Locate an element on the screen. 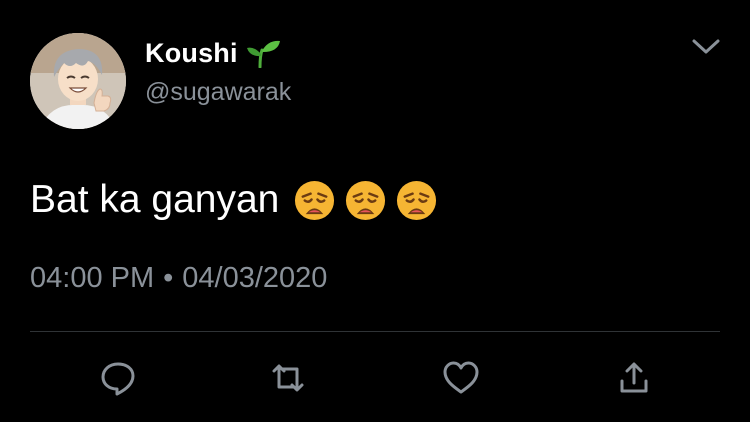 The width and height of the screenshot is (750, 422). retweet-button is located at coordinates (288, 378).